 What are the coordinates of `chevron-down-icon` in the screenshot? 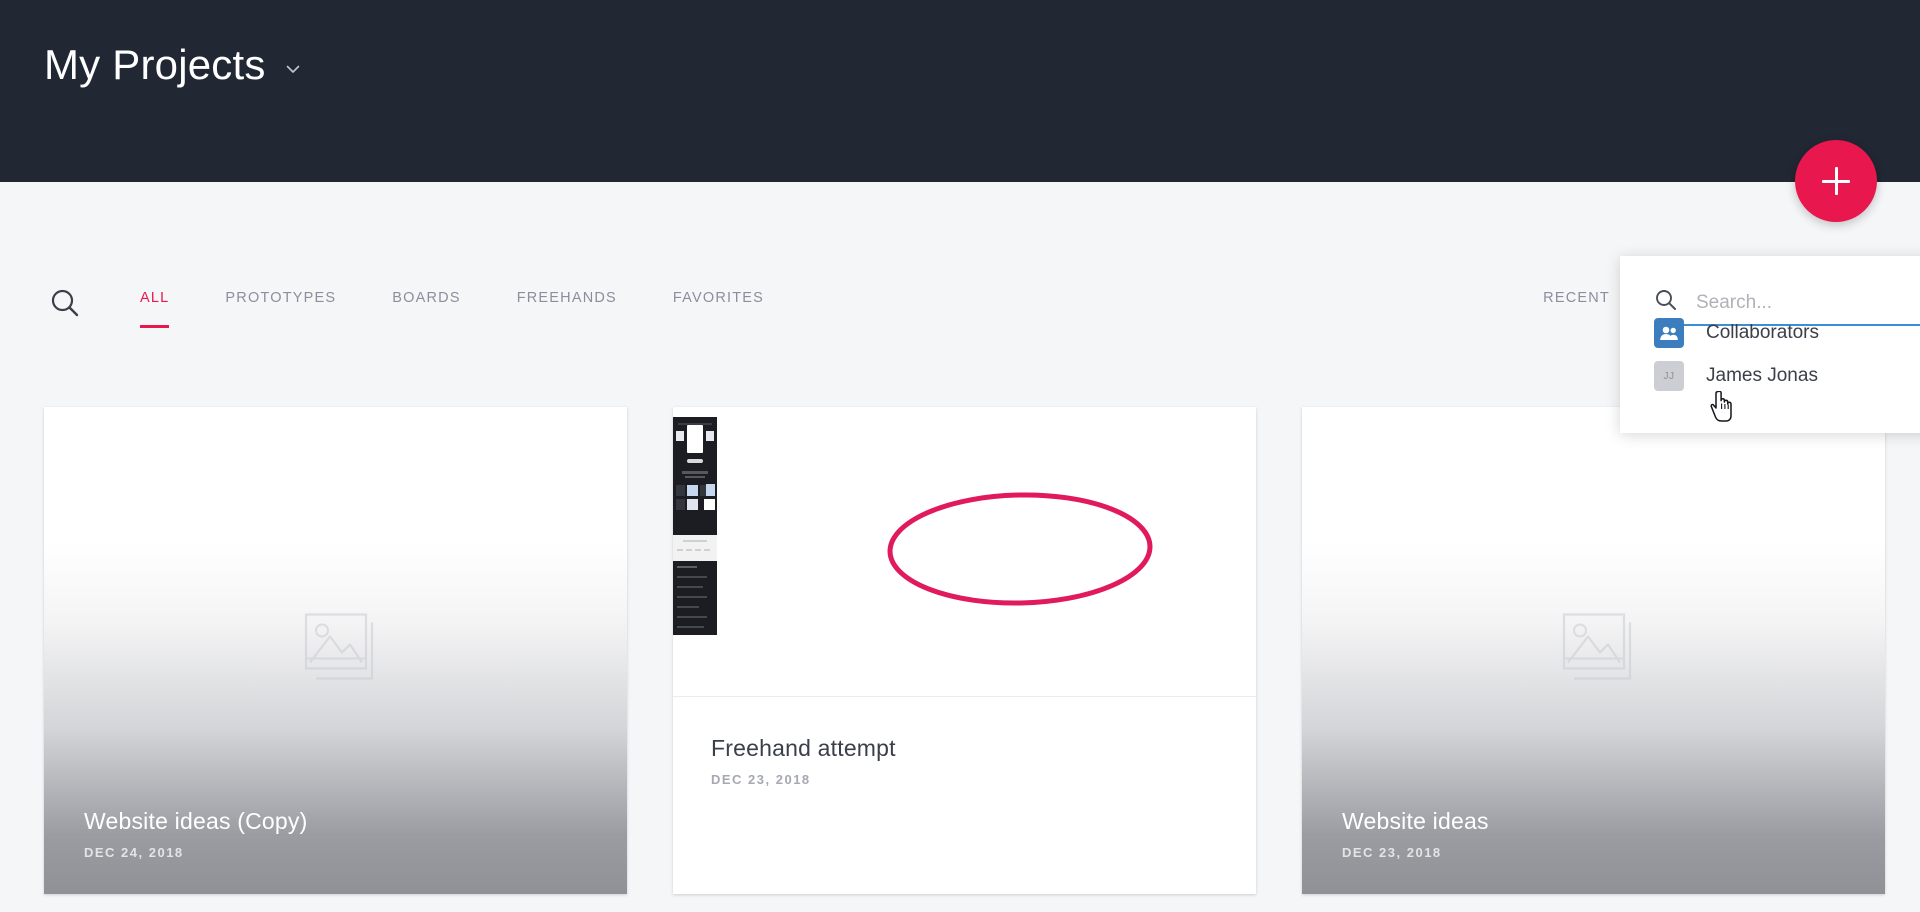 It's located at (293, 69).